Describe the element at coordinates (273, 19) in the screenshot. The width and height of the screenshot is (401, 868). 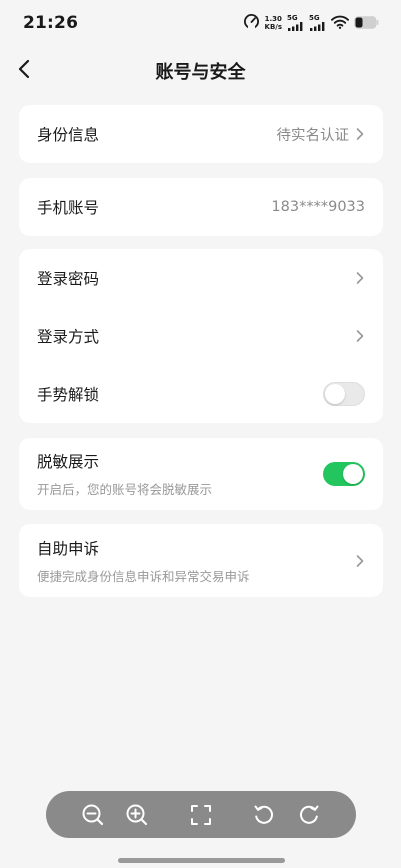
I see `network-speed-value: 1.30` at that location.